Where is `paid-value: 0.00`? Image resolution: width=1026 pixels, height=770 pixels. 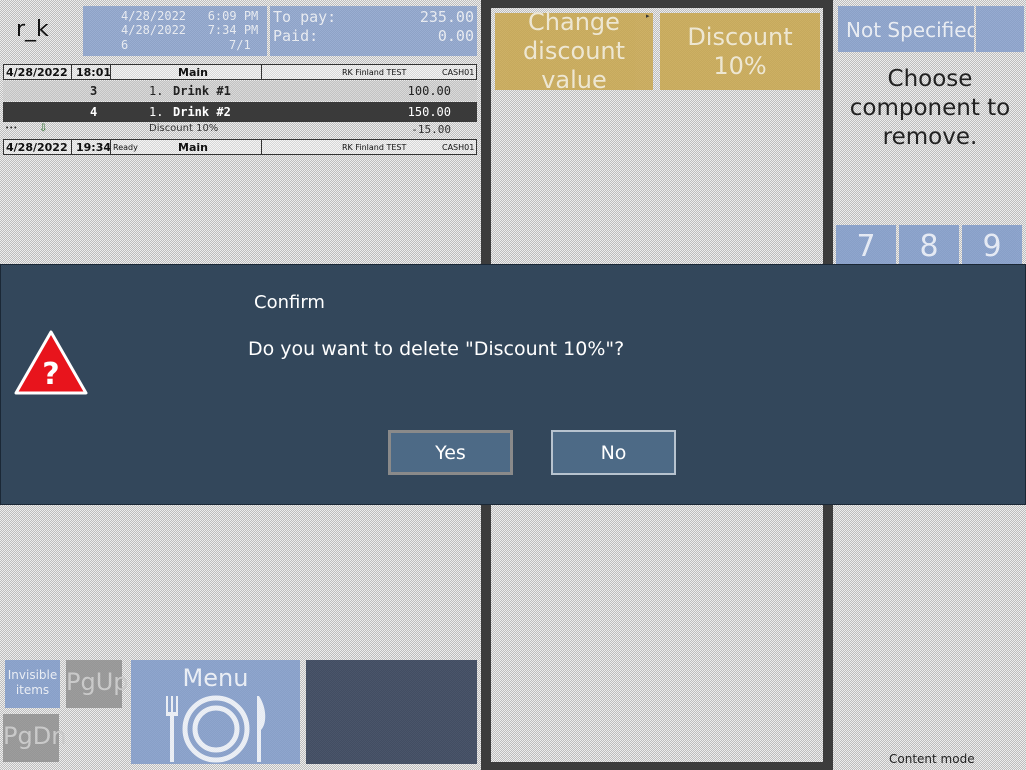
paid-value: 0.00 is located at coordinates (455, 36).